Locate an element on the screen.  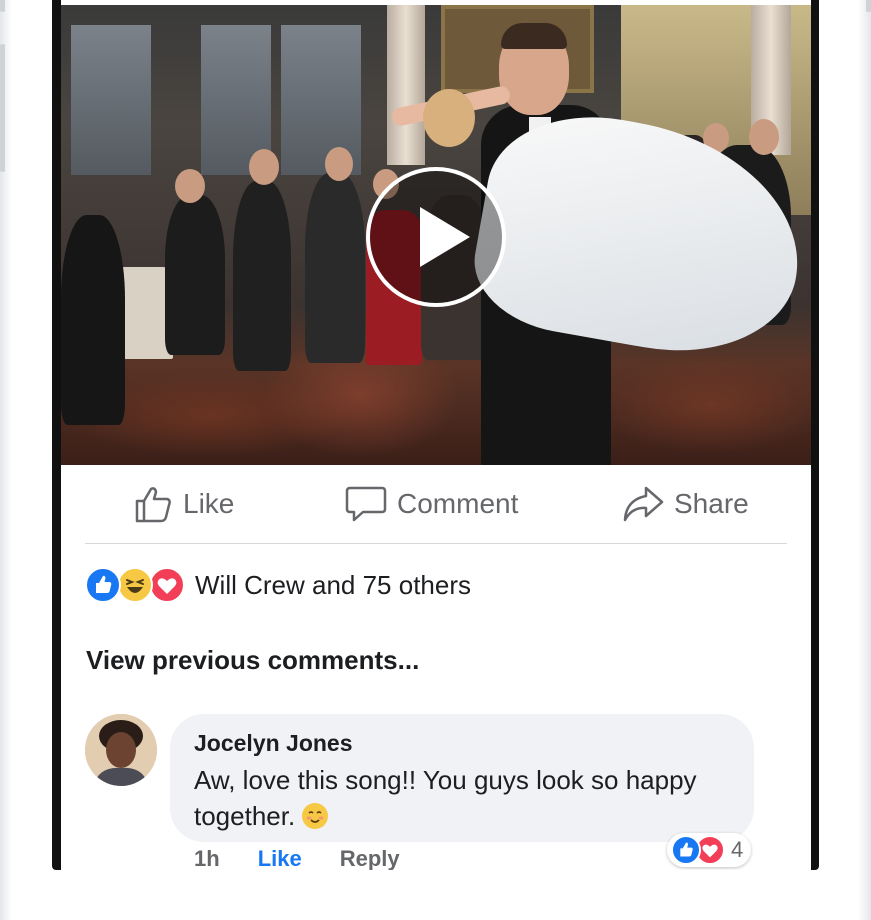
like-label: Like is located at coordinates (209, 503).